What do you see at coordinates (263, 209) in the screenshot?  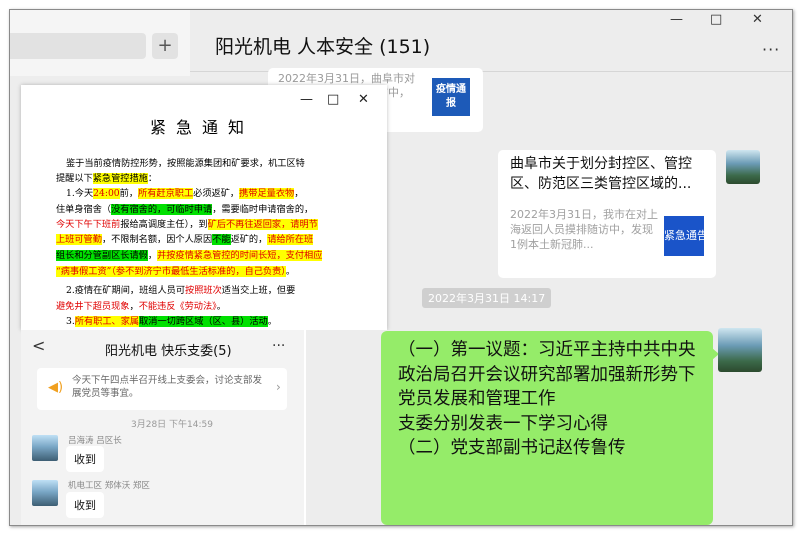 I see `document-text: ，需要临时申请宿舍的，` at bounding box center [263, 209].